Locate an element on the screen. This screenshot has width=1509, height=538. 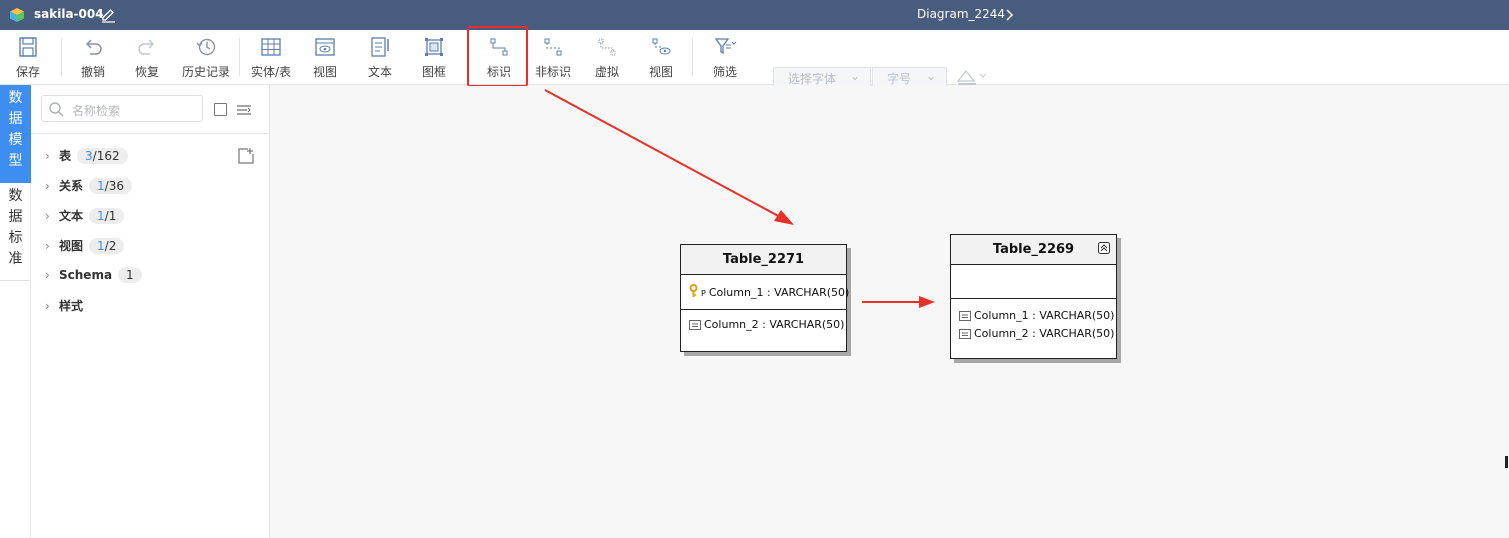
annotation-arrows is located at coordinates (739, 198).